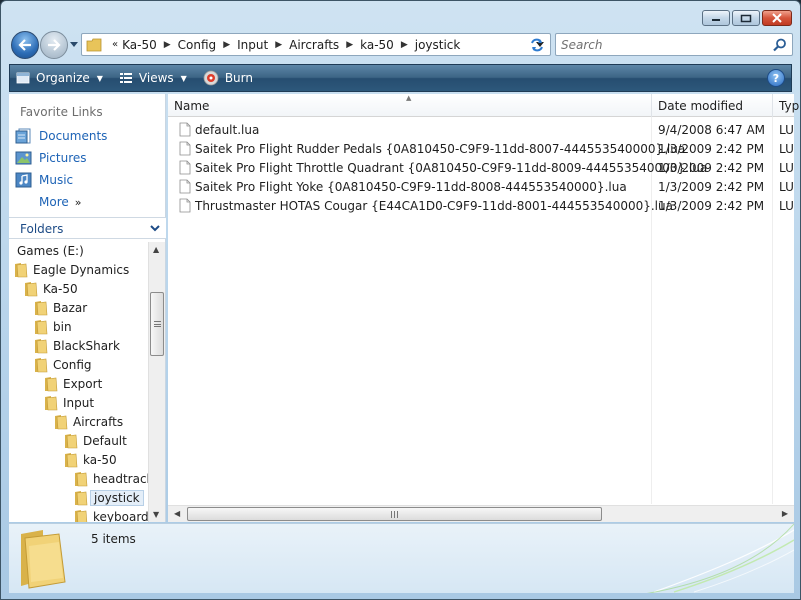 The width and height of the screenshot is (801, 600). What do you see at coordinates (61, 136) in the screenshot?
I see `favorite-link-documents: Documents` at bounding box center [61, 136].